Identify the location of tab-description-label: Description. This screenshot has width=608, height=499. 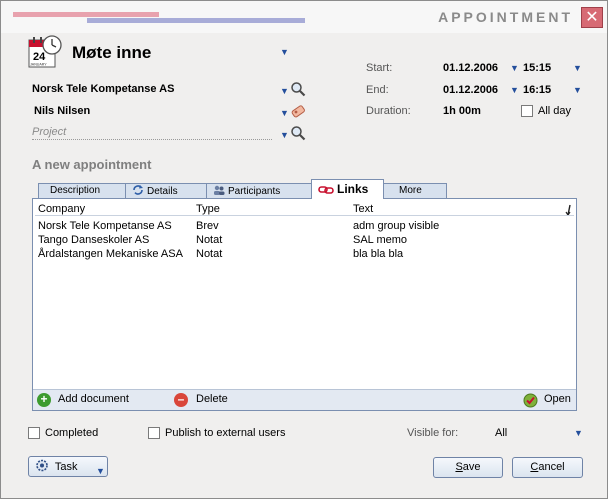
(75, 190).